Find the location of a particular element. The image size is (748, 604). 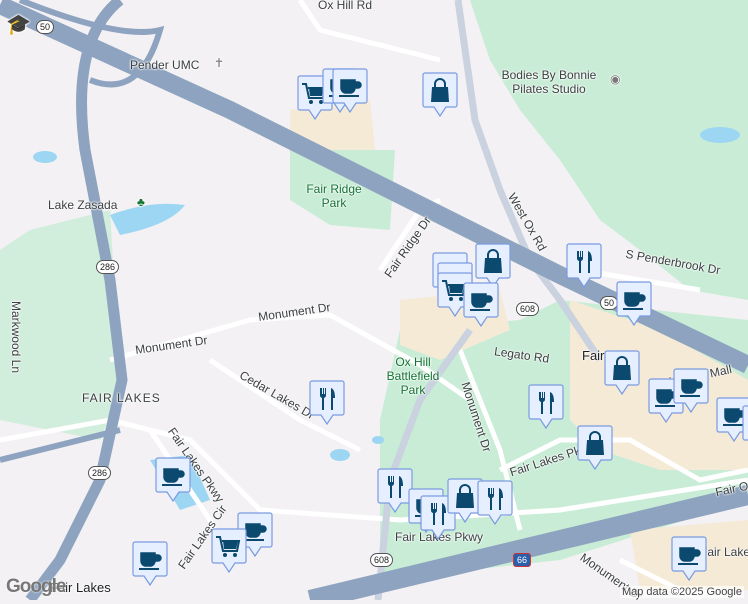

fair-ridge-park-label: Fair Ridge Park is located at coordinates (334, 196).